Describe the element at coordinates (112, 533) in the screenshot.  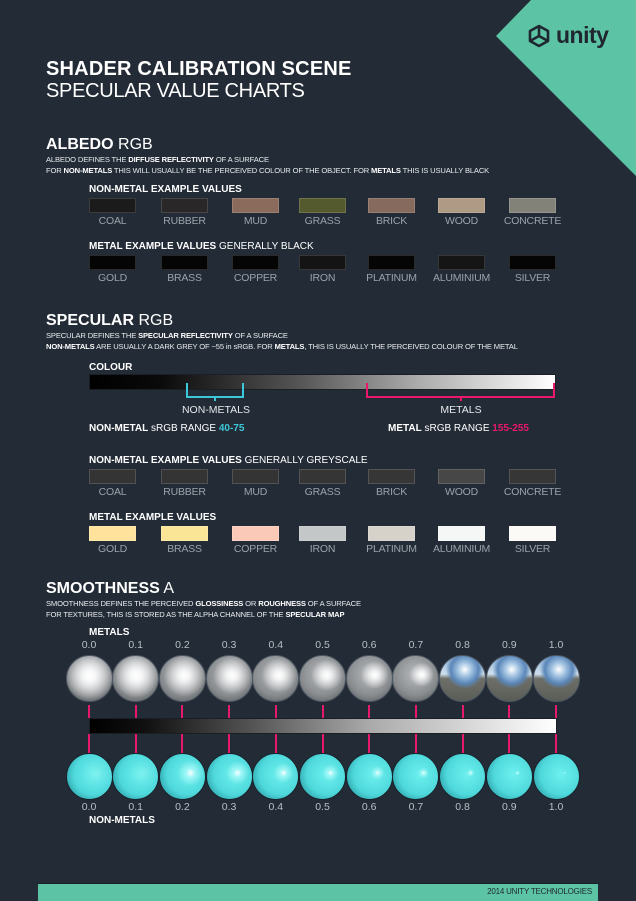
I see `specular-metal-swatch-gold` at that location.